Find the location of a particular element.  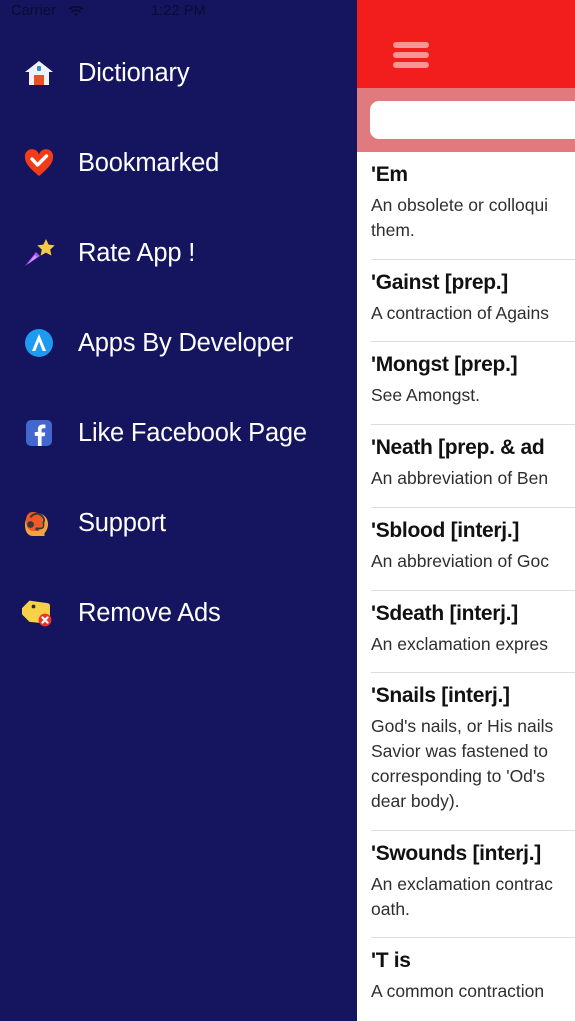

entry-definition: An exclamation expres is located at coordinates (460, 643).